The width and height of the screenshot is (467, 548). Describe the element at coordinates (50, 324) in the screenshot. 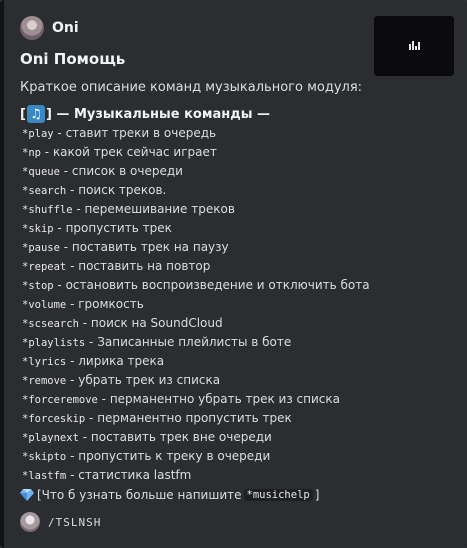

I see `command-code: *scsearch` at that location.